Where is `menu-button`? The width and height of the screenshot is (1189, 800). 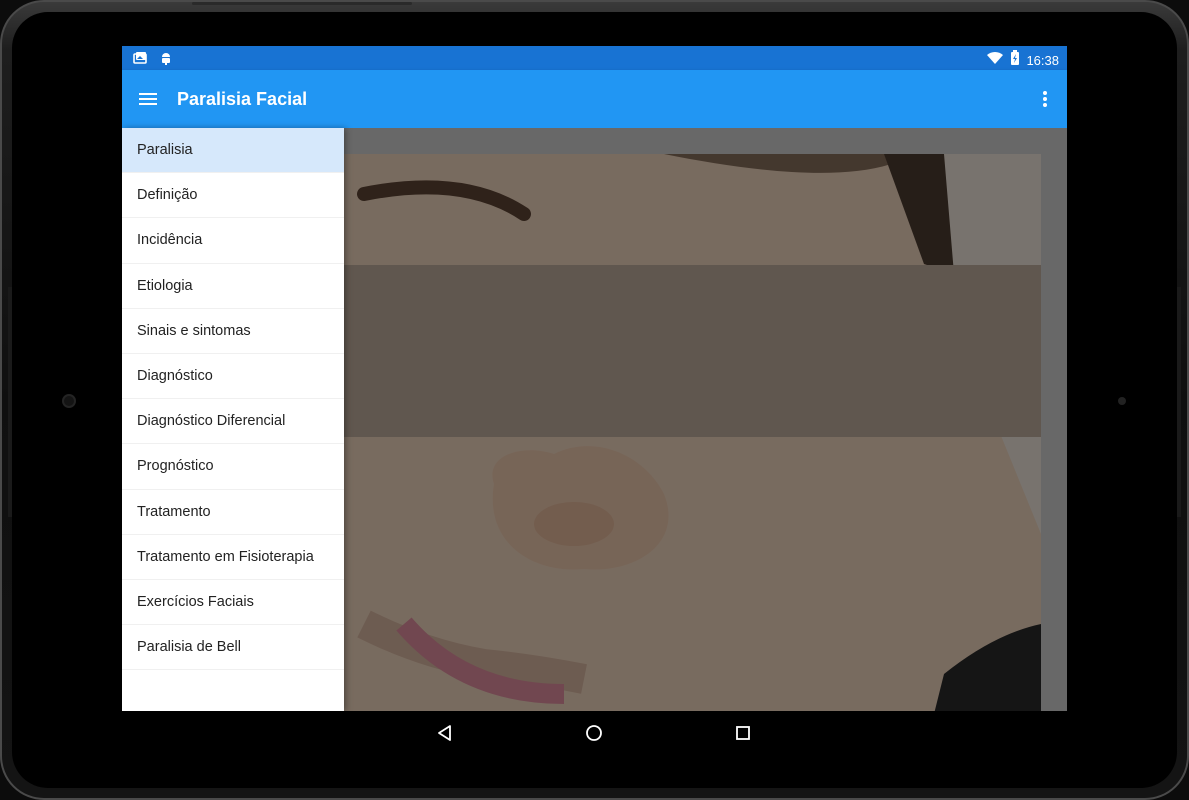
menu-button is located at coordinates (148, 99).